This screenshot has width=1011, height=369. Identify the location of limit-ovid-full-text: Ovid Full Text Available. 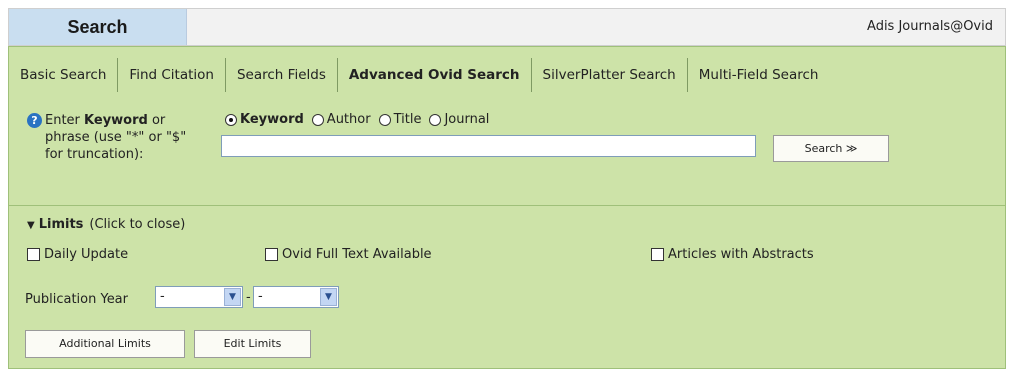
(348, 254).